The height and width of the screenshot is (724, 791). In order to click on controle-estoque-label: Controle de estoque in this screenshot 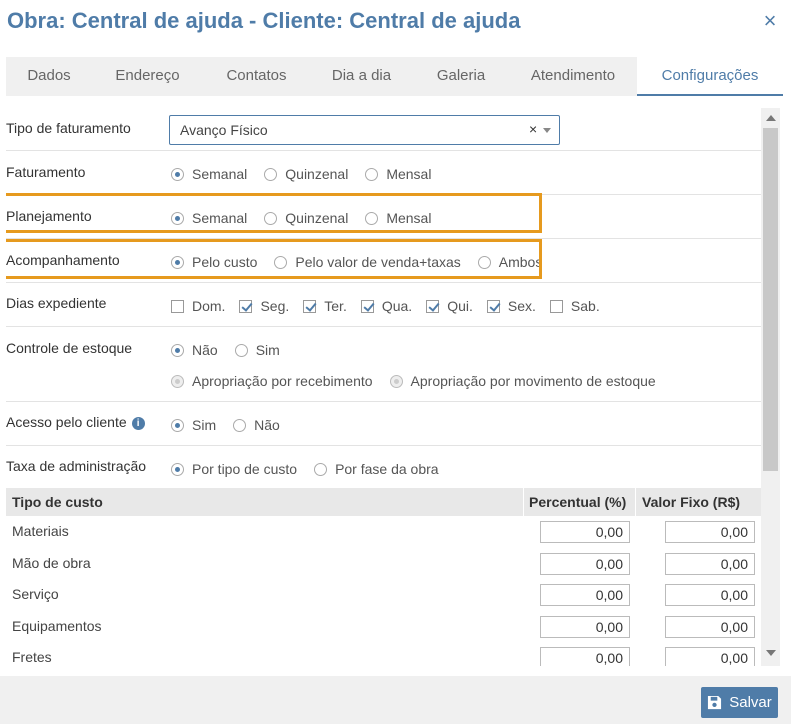, I will do `click(69, 348)`.